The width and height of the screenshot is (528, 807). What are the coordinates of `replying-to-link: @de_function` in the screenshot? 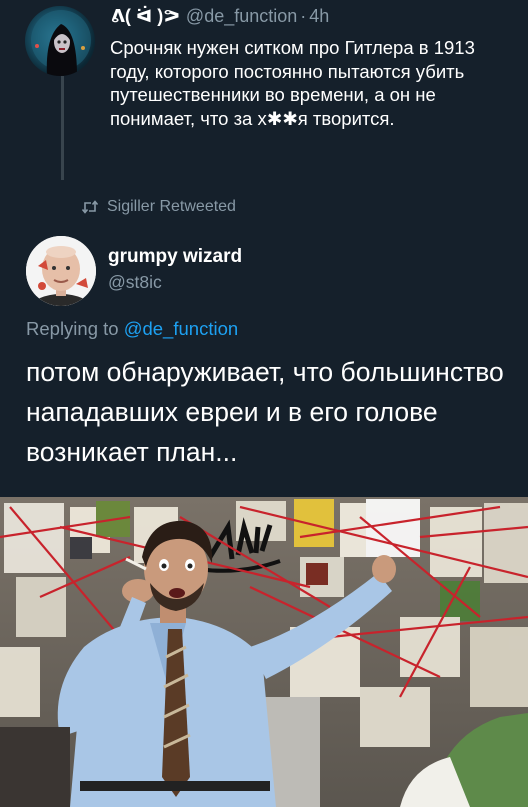 It's located at (181, 328).